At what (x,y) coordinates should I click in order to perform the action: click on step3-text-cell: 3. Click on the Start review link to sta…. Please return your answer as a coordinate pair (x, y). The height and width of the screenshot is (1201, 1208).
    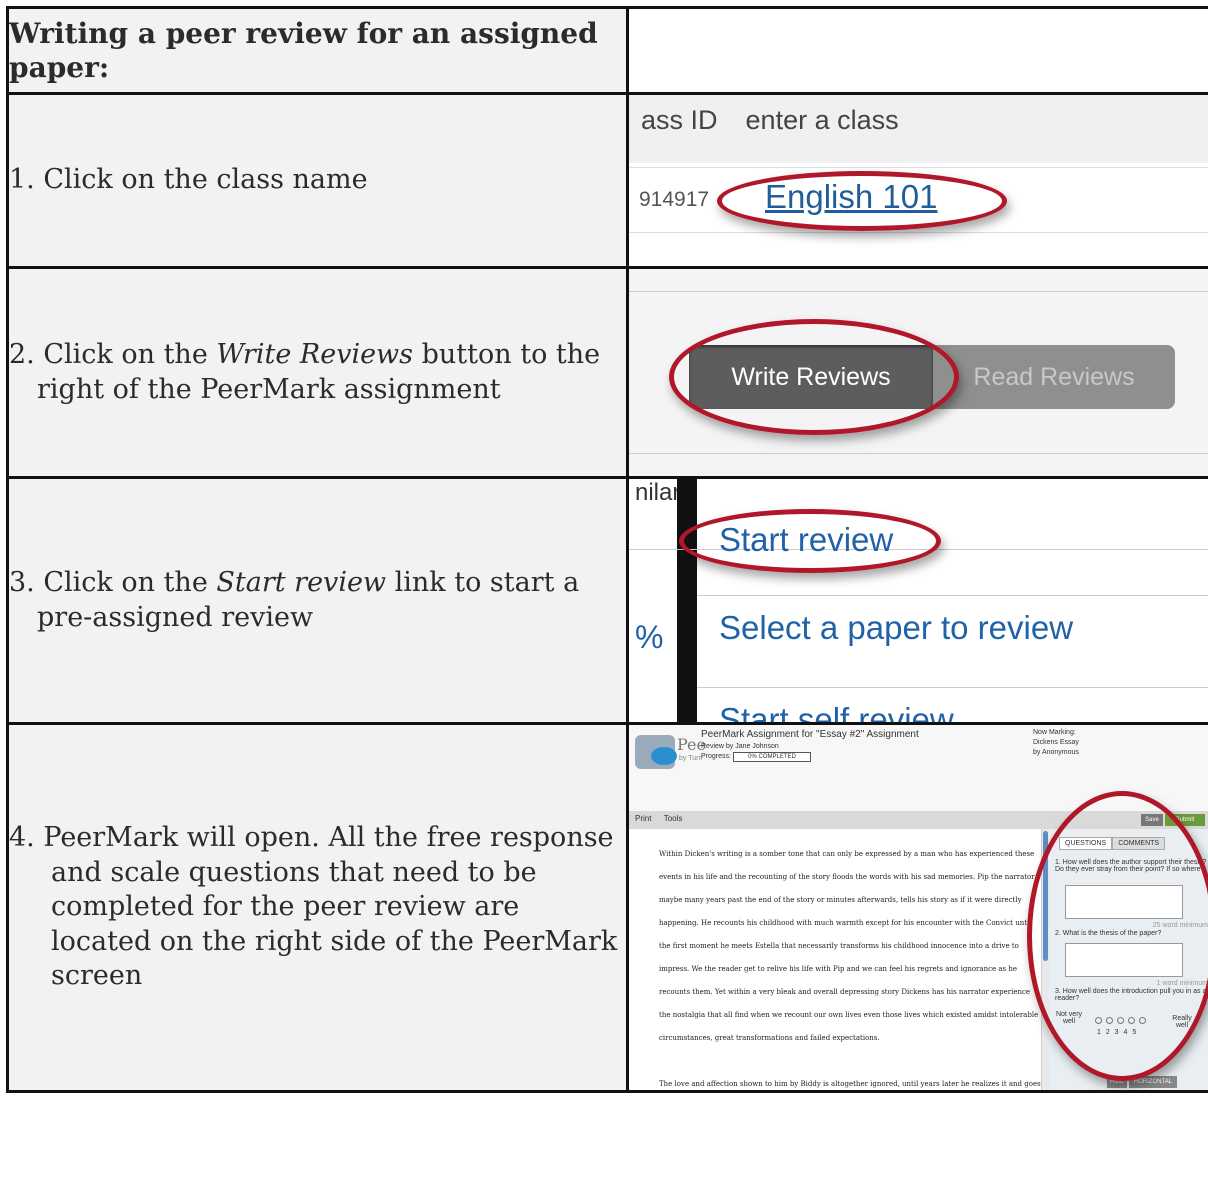
    Looking at the image, I should click on (317, 600).